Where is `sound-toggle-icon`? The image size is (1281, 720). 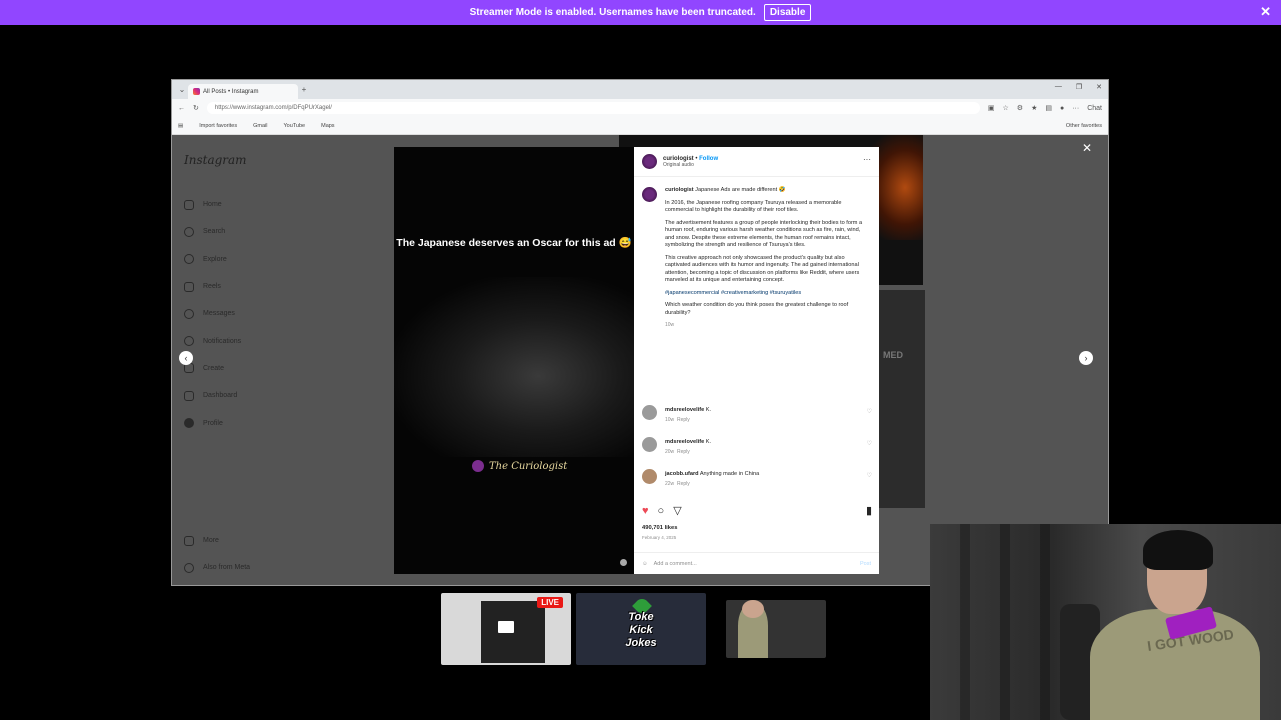
sound-toggle-icon is located at coordinates (623, 562).